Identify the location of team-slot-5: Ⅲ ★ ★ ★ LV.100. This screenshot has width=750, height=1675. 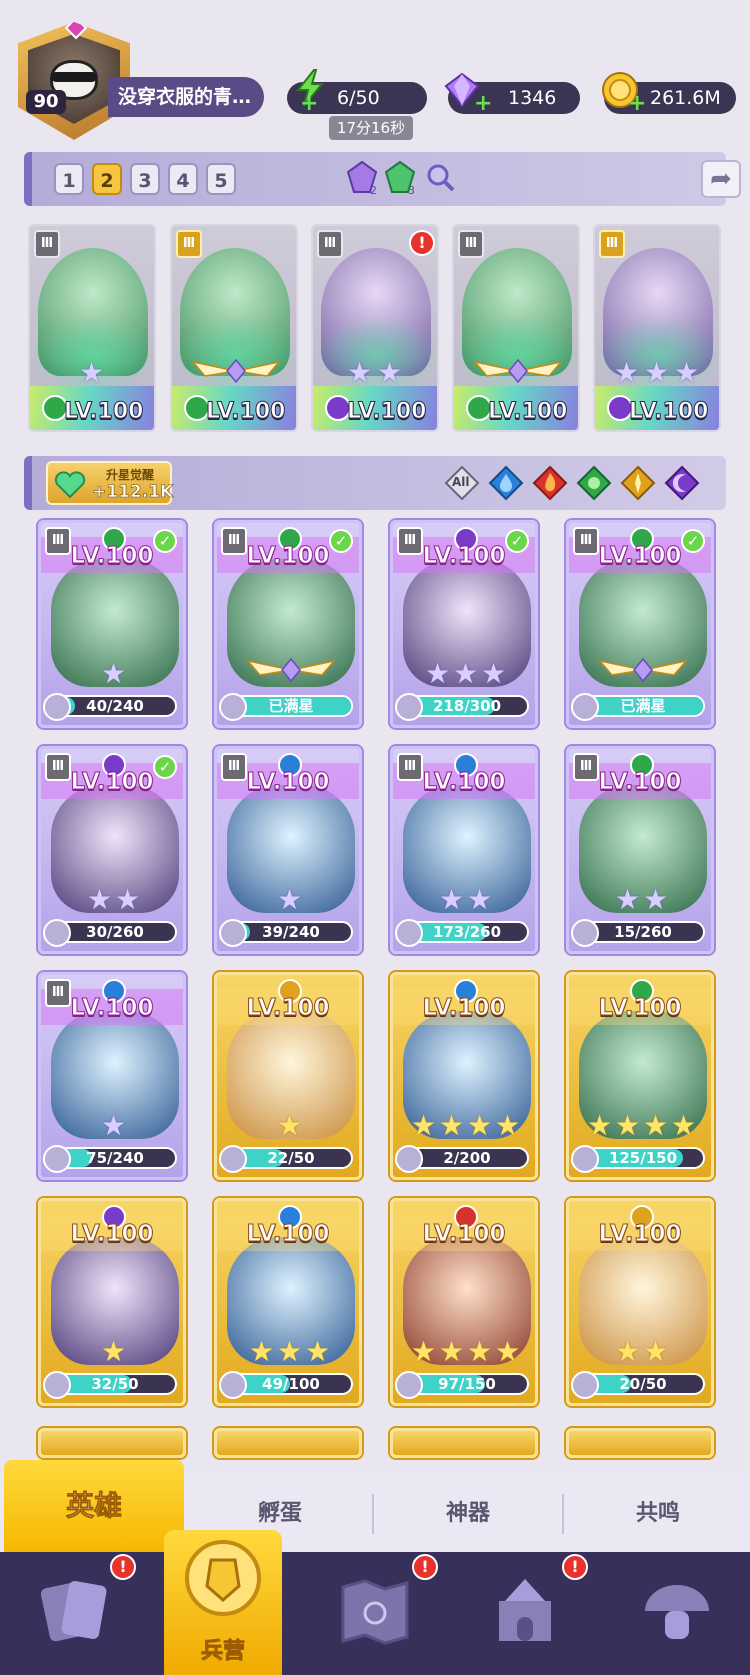
(657, 328).